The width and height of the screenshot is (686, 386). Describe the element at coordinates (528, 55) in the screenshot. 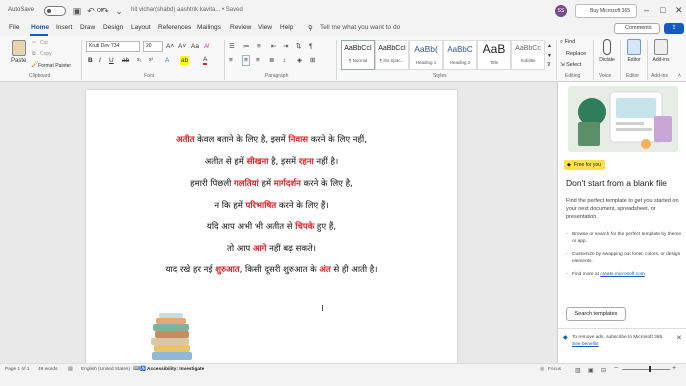

I see `style-subtitle: AaBbCc Subtitle` at that location.